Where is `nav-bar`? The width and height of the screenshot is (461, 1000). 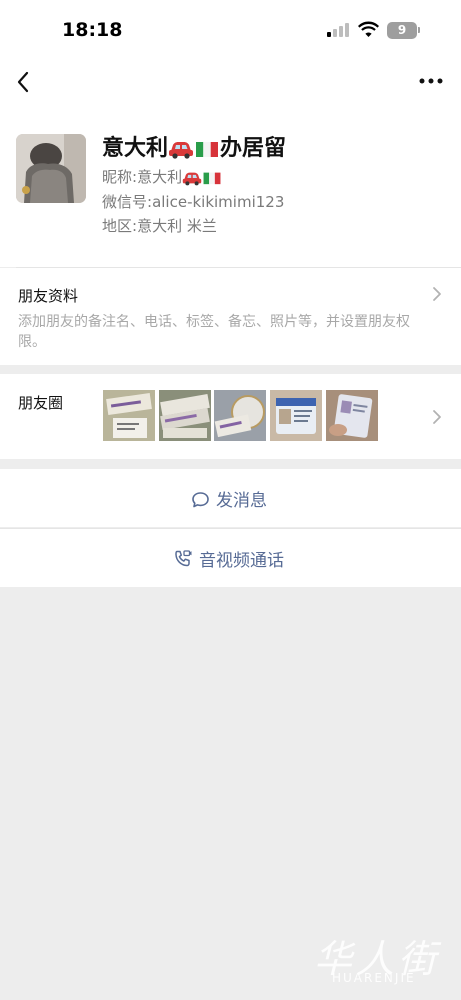 nav-bar is located at coordinates (230, 83).